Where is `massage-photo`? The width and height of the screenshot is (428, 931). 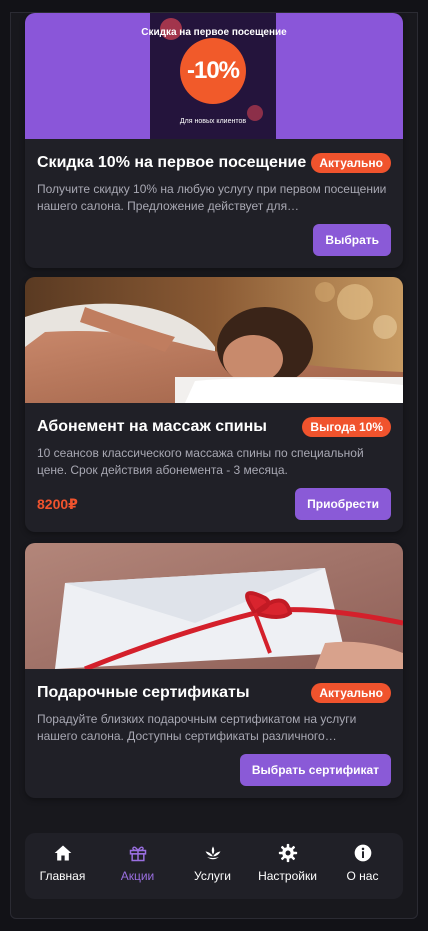
massage-photo is located at coordinates (214, 340).